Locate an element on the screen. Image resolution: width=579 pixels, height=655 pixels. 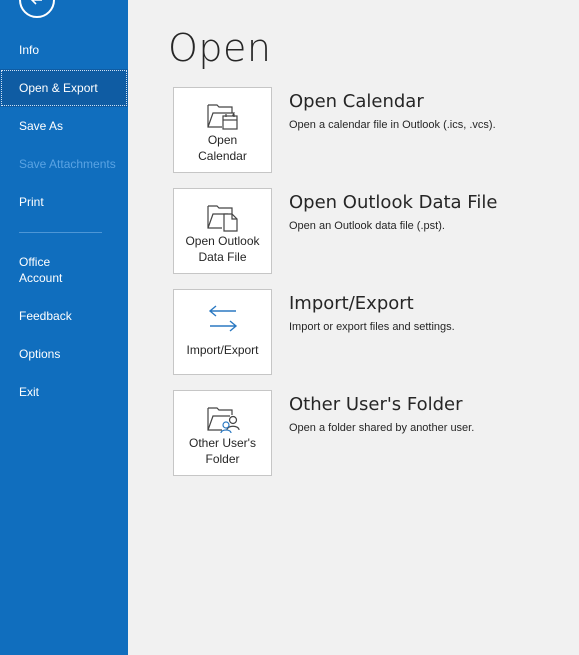
nav-item-label: Save Attachments is located at coordinates (67, 164).